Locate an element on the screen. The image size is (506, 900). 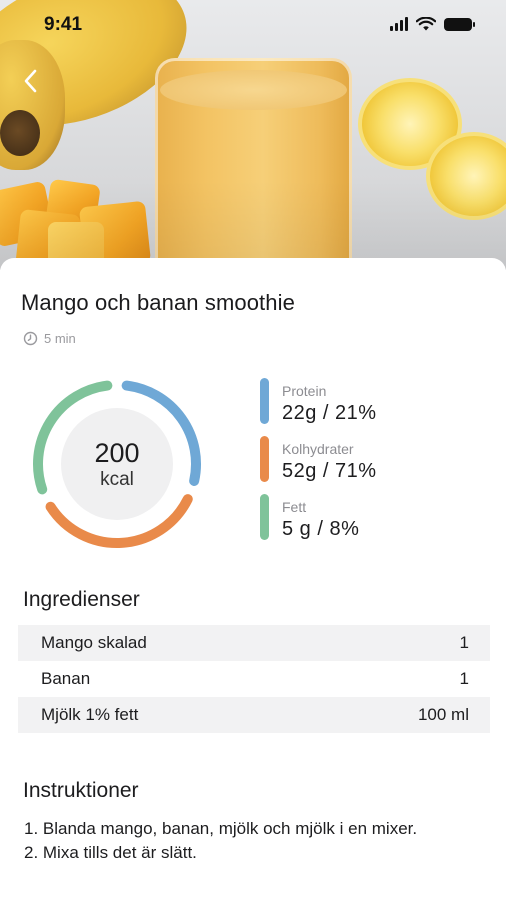
calorie-value: 200 is located at coordinates (117, 453).